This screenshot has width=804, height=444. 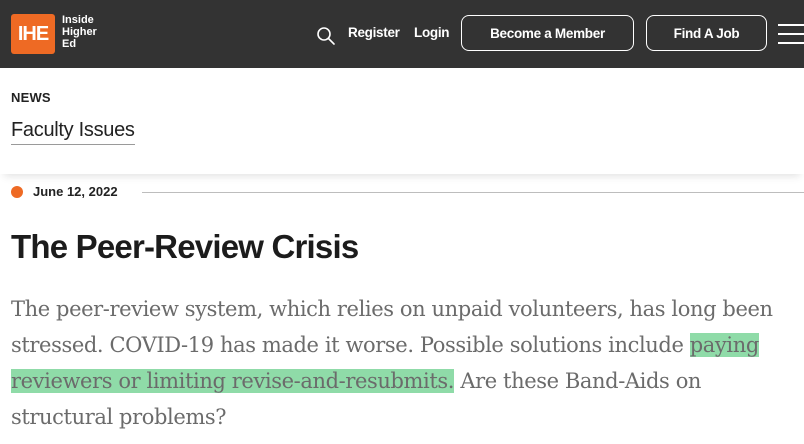 What do you see at coordinates (75, 191) in the screenshot?
I see `publish-date: June 12, 2022` at bounding box center [75, 191].